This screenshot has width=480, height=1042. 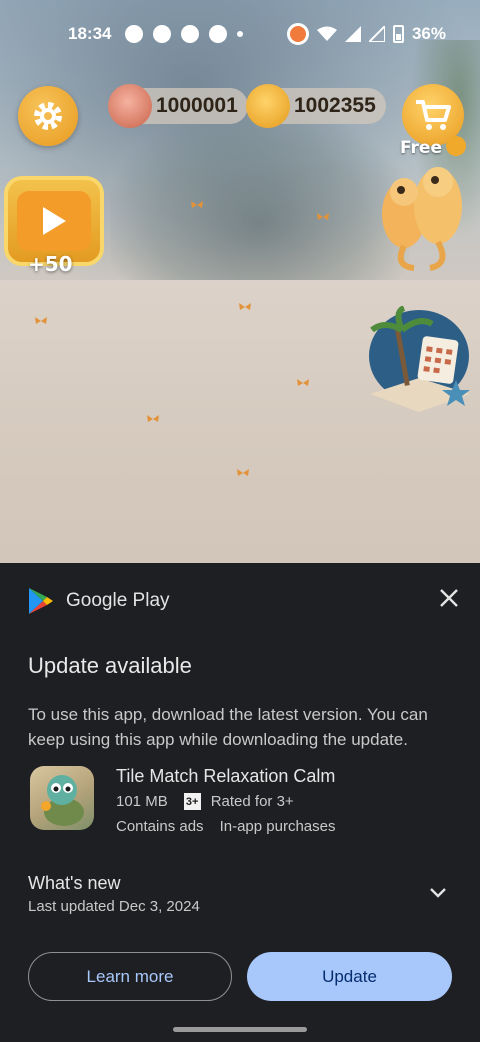 I want to click on expand-whats-new-button, so click(x=438, y=893).